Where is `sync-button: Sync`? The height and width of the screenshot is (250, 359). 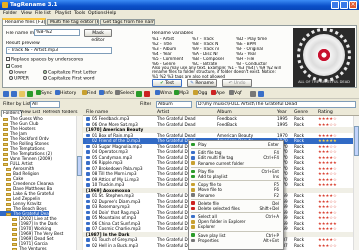
sync-button: Sync is located at coordinates (44, 94).